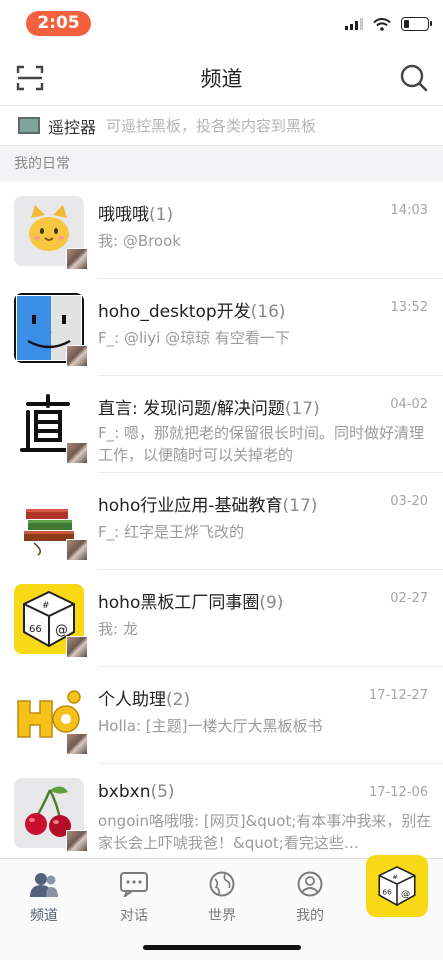 Image resolution: width=443 pixels, height=960 pixels. Describe the element at coordinates (398, 792) in the screenshot. I see `channel-time: 17-12-06` at that location.